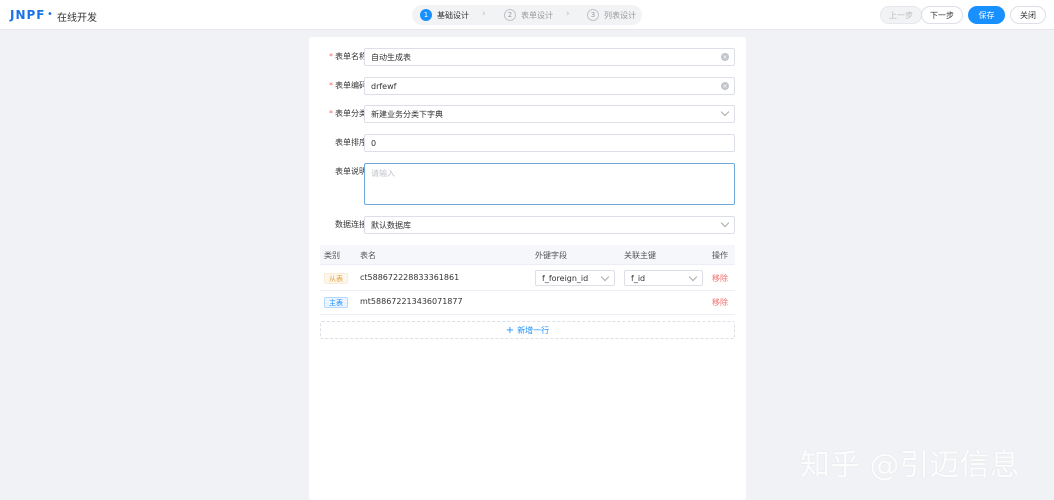 This screenshot has width=1054, height=500. What do you see at coordinates (426, 15) in the screenshot?
I see `step-number: 1` at bounding box center [426, 15].